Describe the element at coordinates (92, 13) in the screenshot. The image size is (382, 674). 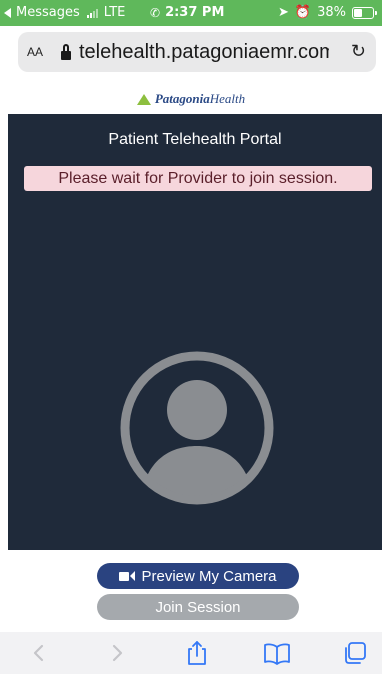
I see `signal-icon` at that location.